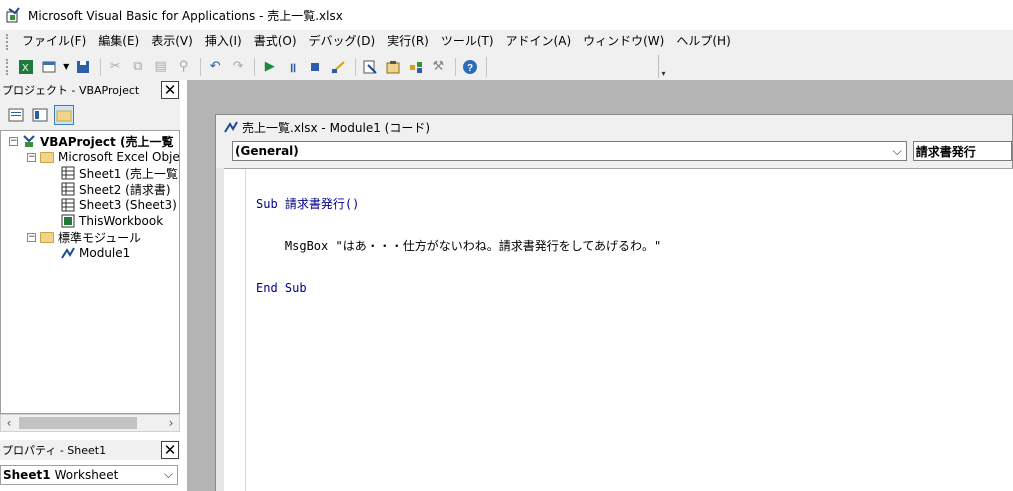 This screenshot has height=491, width=1013. Describe the element at coordinates (342, 41) in the screenshot. I see `menu-debug: デバッグ(D)` at that location.